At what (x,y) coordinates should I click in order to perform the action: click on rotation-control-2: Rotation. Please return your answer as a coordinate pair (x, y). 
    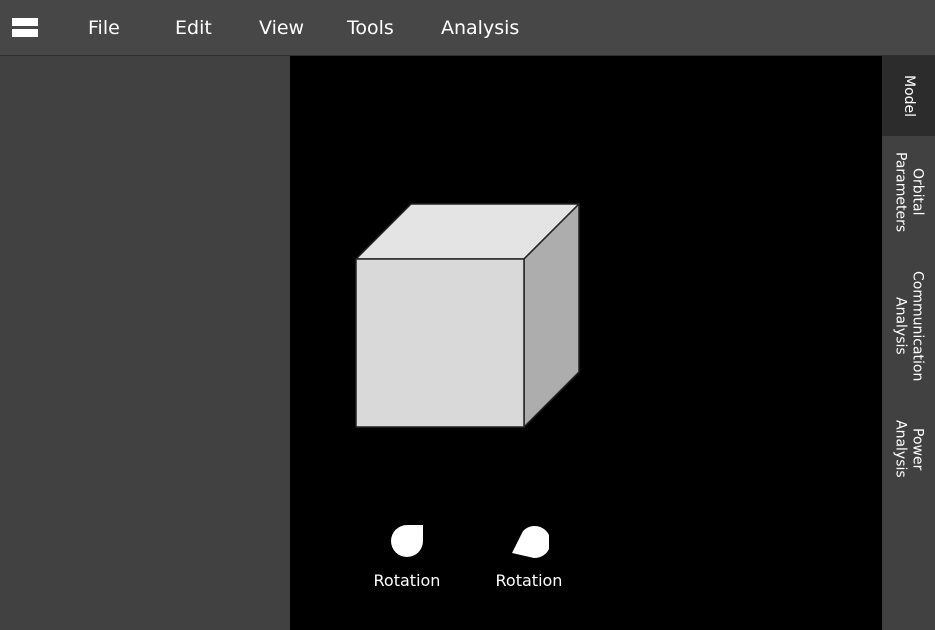
    Looking at the image, I should click on (529, 557).